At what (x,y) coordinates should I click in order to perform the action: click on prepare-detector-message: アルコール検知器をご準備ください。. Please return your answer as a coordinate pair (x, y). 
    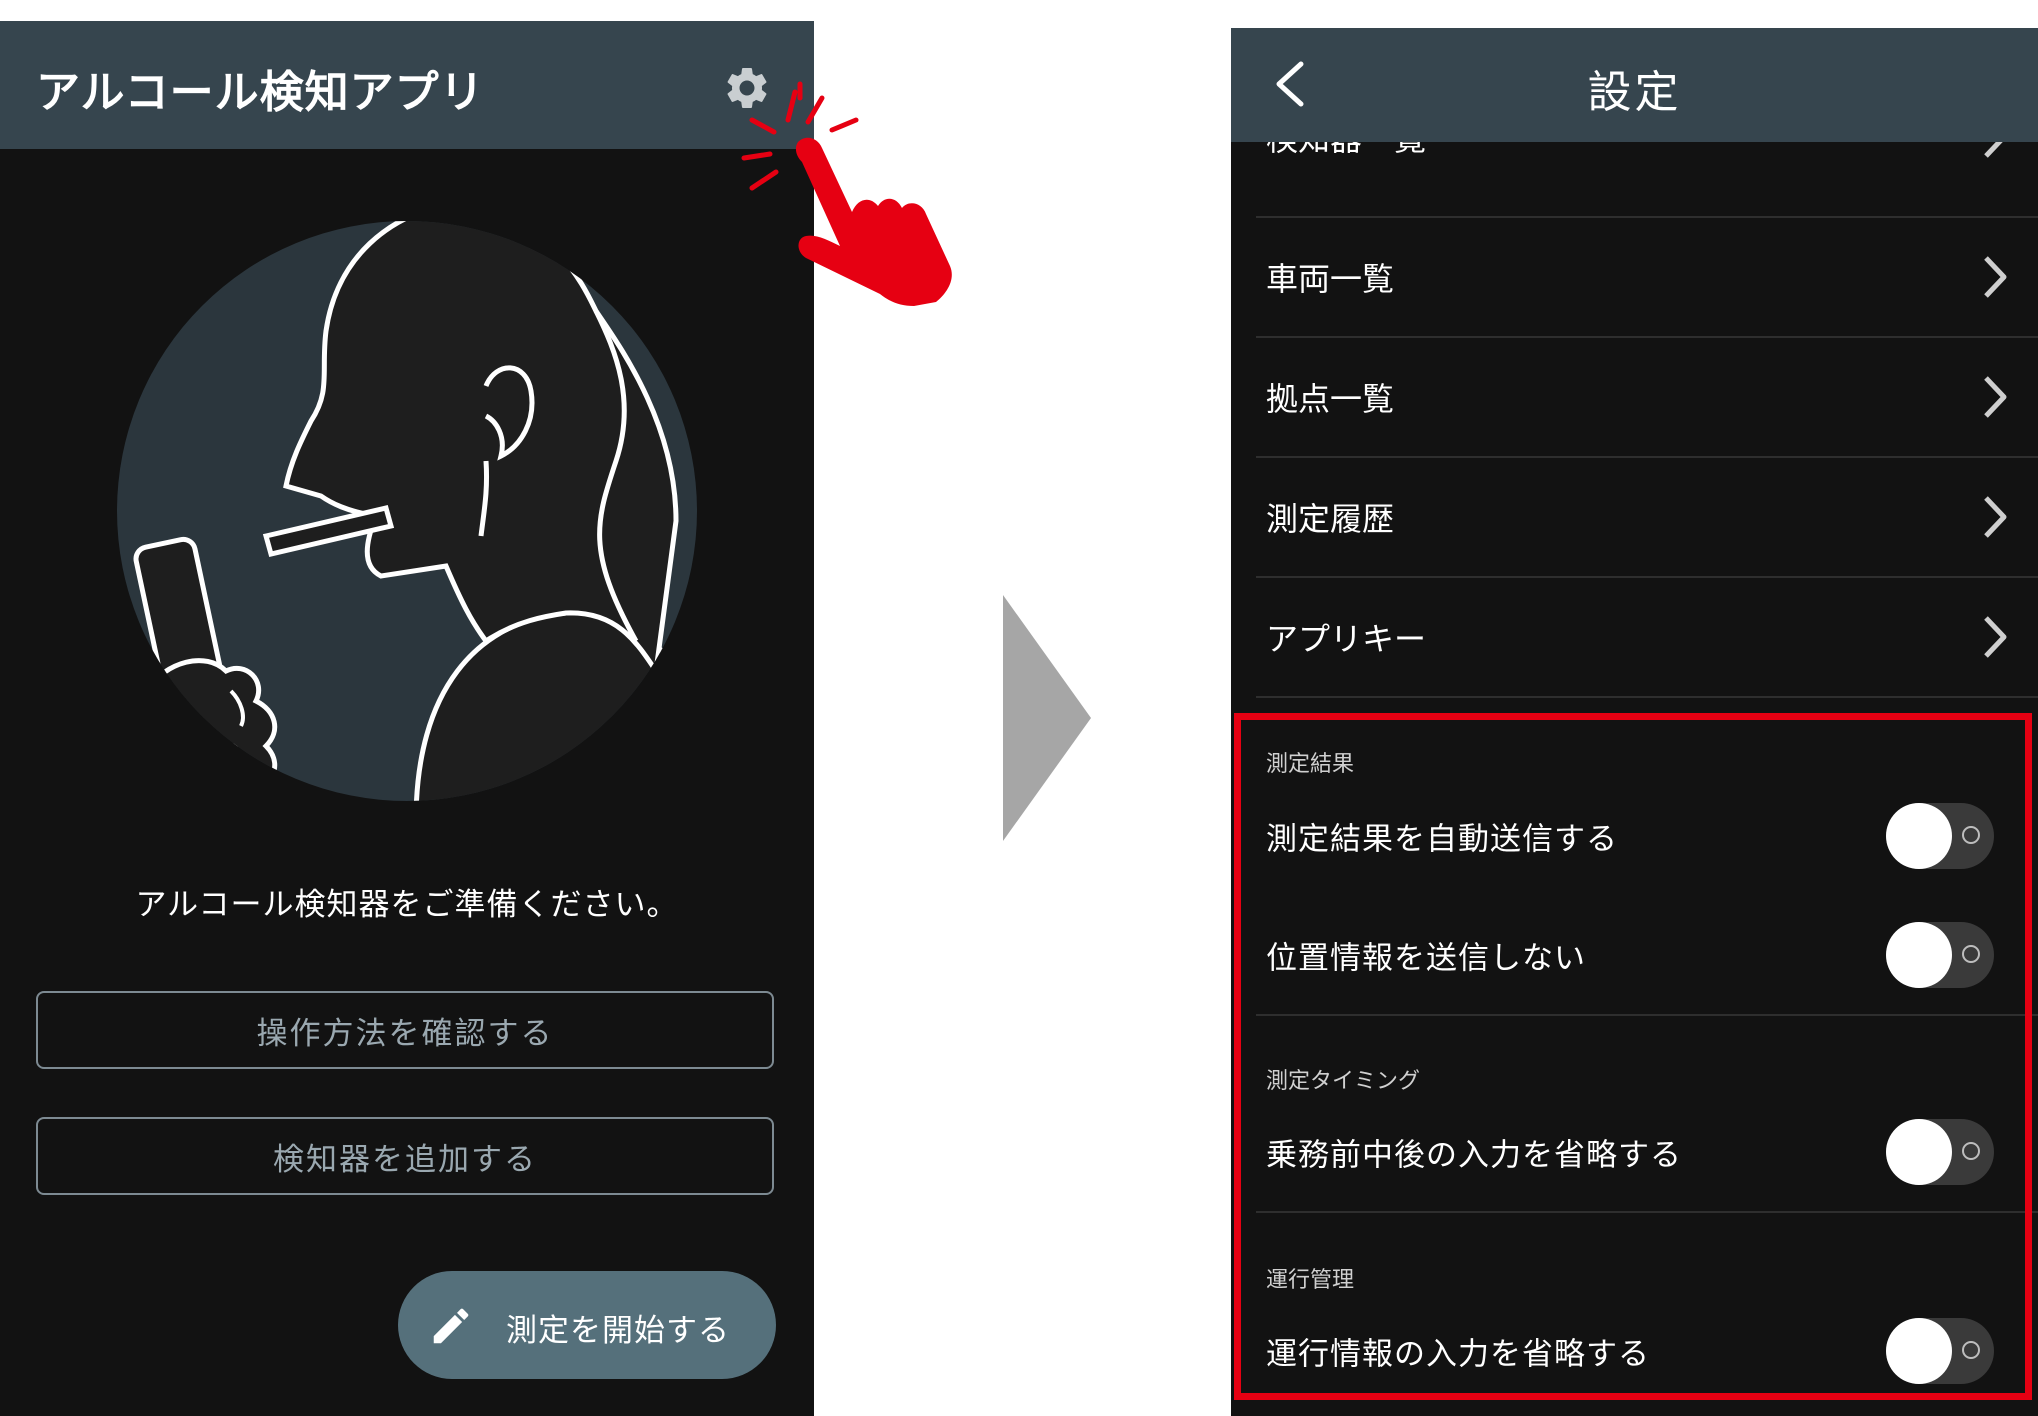
    Looking at the image, I should click on (407, 905).